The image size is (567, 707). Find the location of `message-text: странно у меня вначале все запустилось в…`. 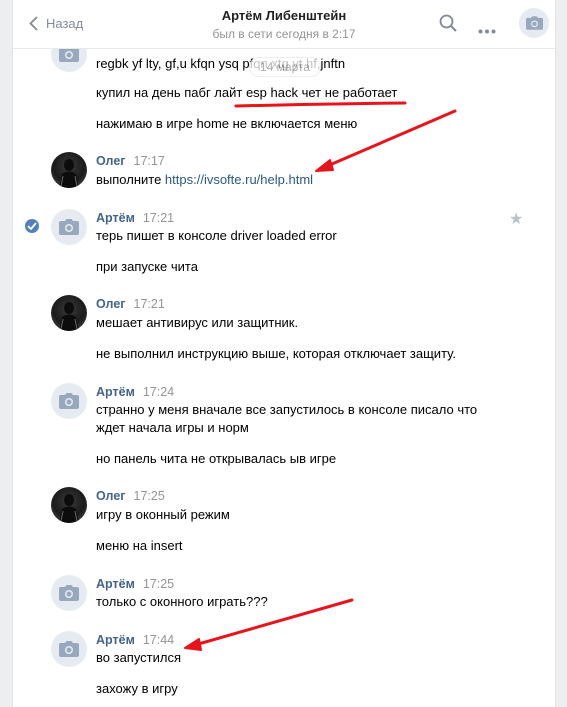

message-text: странно у меня вначале все запустилось в… is located at coordinates (287, 409).